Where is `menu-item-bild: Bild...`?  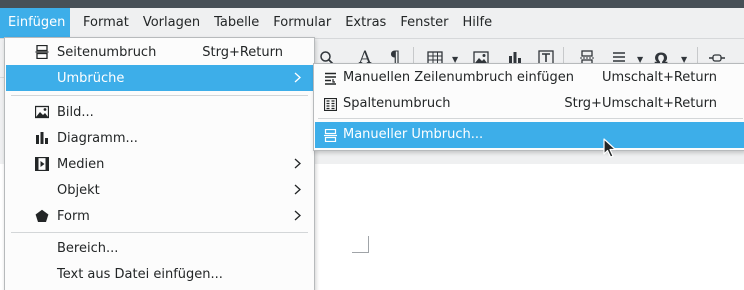 menu-item-bild: Bild... is located at coordinates (159, 112).